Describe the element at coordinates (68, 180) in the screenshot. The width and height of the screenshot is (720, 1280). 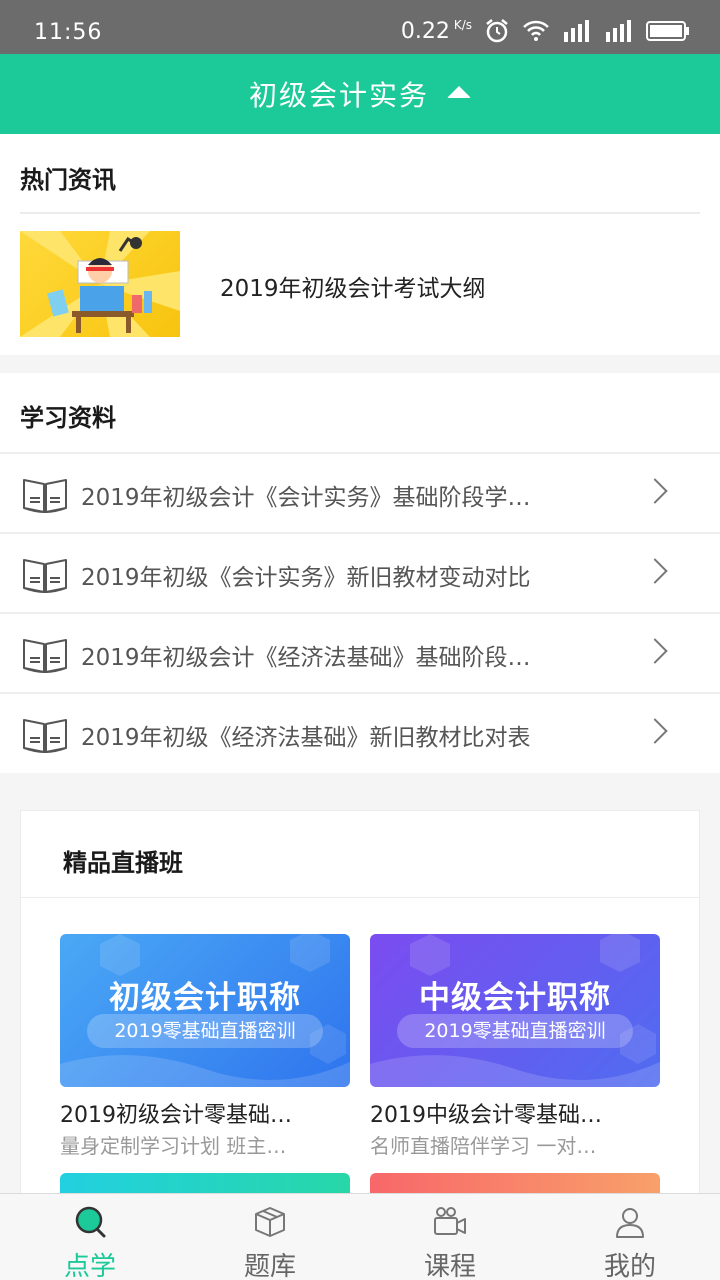
I see `section-title-news: 热门资讯` at that location.